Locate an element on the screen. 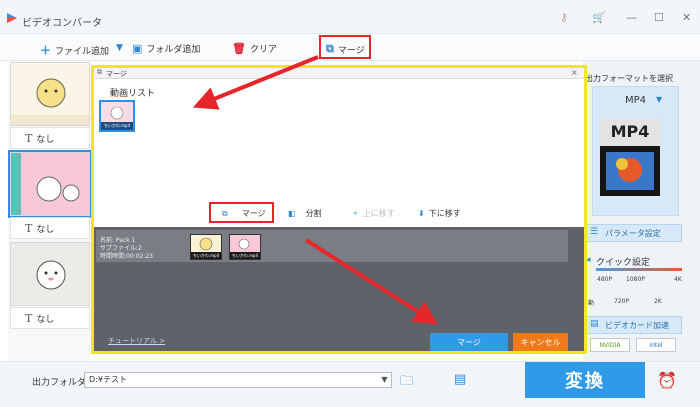  folder-plus-icon: ▣ is located at coordinates (137, 48).